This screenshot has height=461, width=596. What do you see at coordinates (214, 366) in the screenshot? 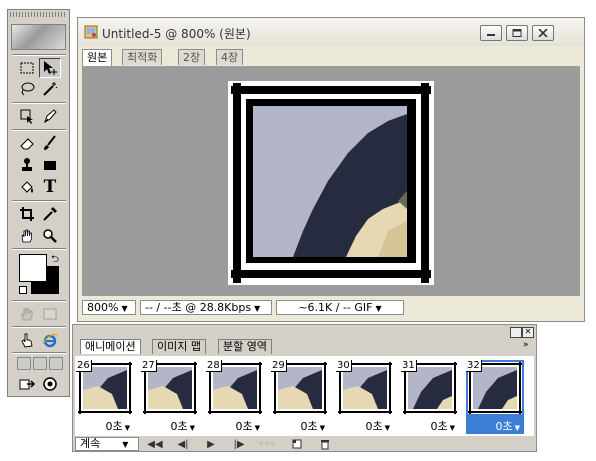
I see `frame-number: 28` at bounding box center [214, 366].